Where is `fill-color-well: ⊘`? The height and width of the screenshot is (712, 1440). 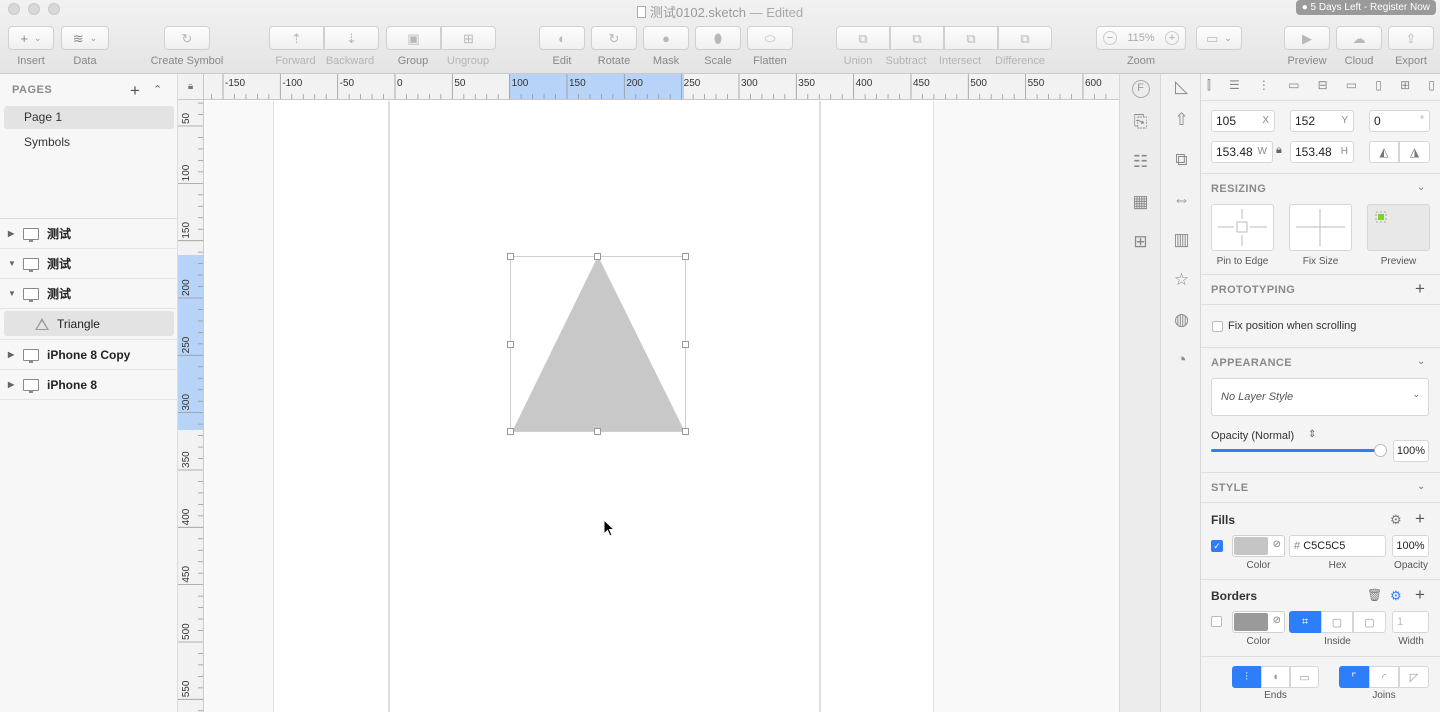
fill-color-well: ⊘ is located at coordinates (1258, 546).